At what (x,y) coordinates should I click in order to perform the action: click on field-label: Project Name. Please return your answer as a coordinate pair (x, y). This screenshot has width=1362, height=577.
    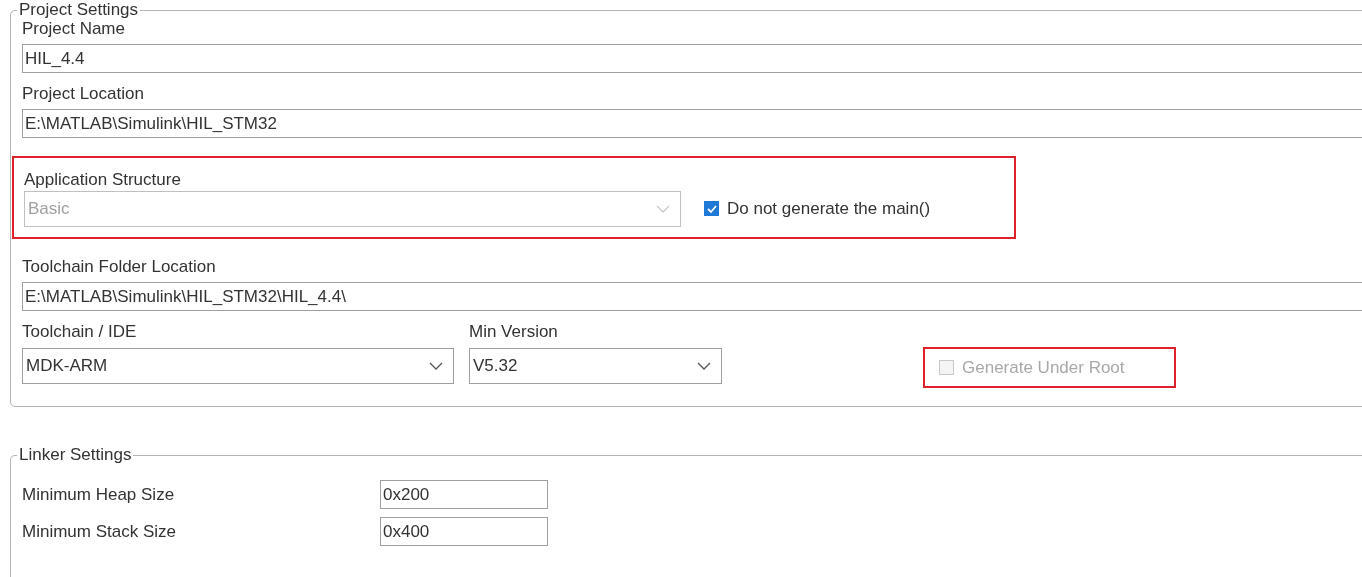
    Looking at the image, I should click on (74, 29).